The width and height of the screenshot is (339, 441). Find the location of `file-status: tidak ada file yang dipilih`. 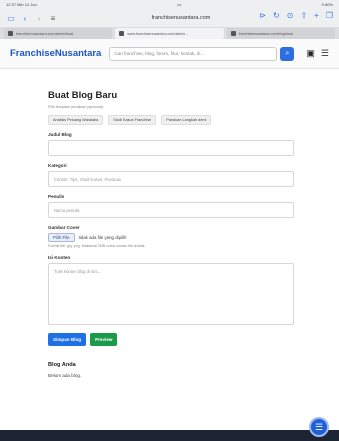

file-status: tidak ada file yang dipilih is located at coordinates (102, 237).